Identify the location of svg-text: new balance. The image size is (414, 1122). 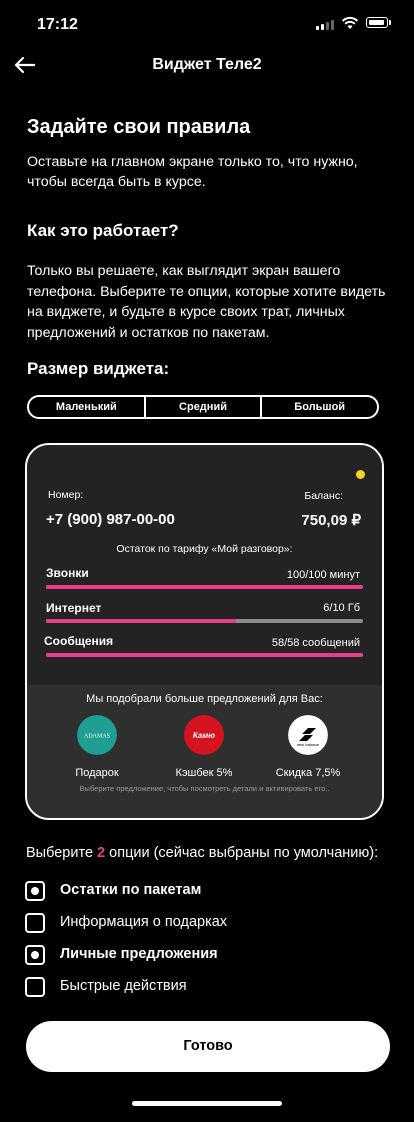
(308, 744).